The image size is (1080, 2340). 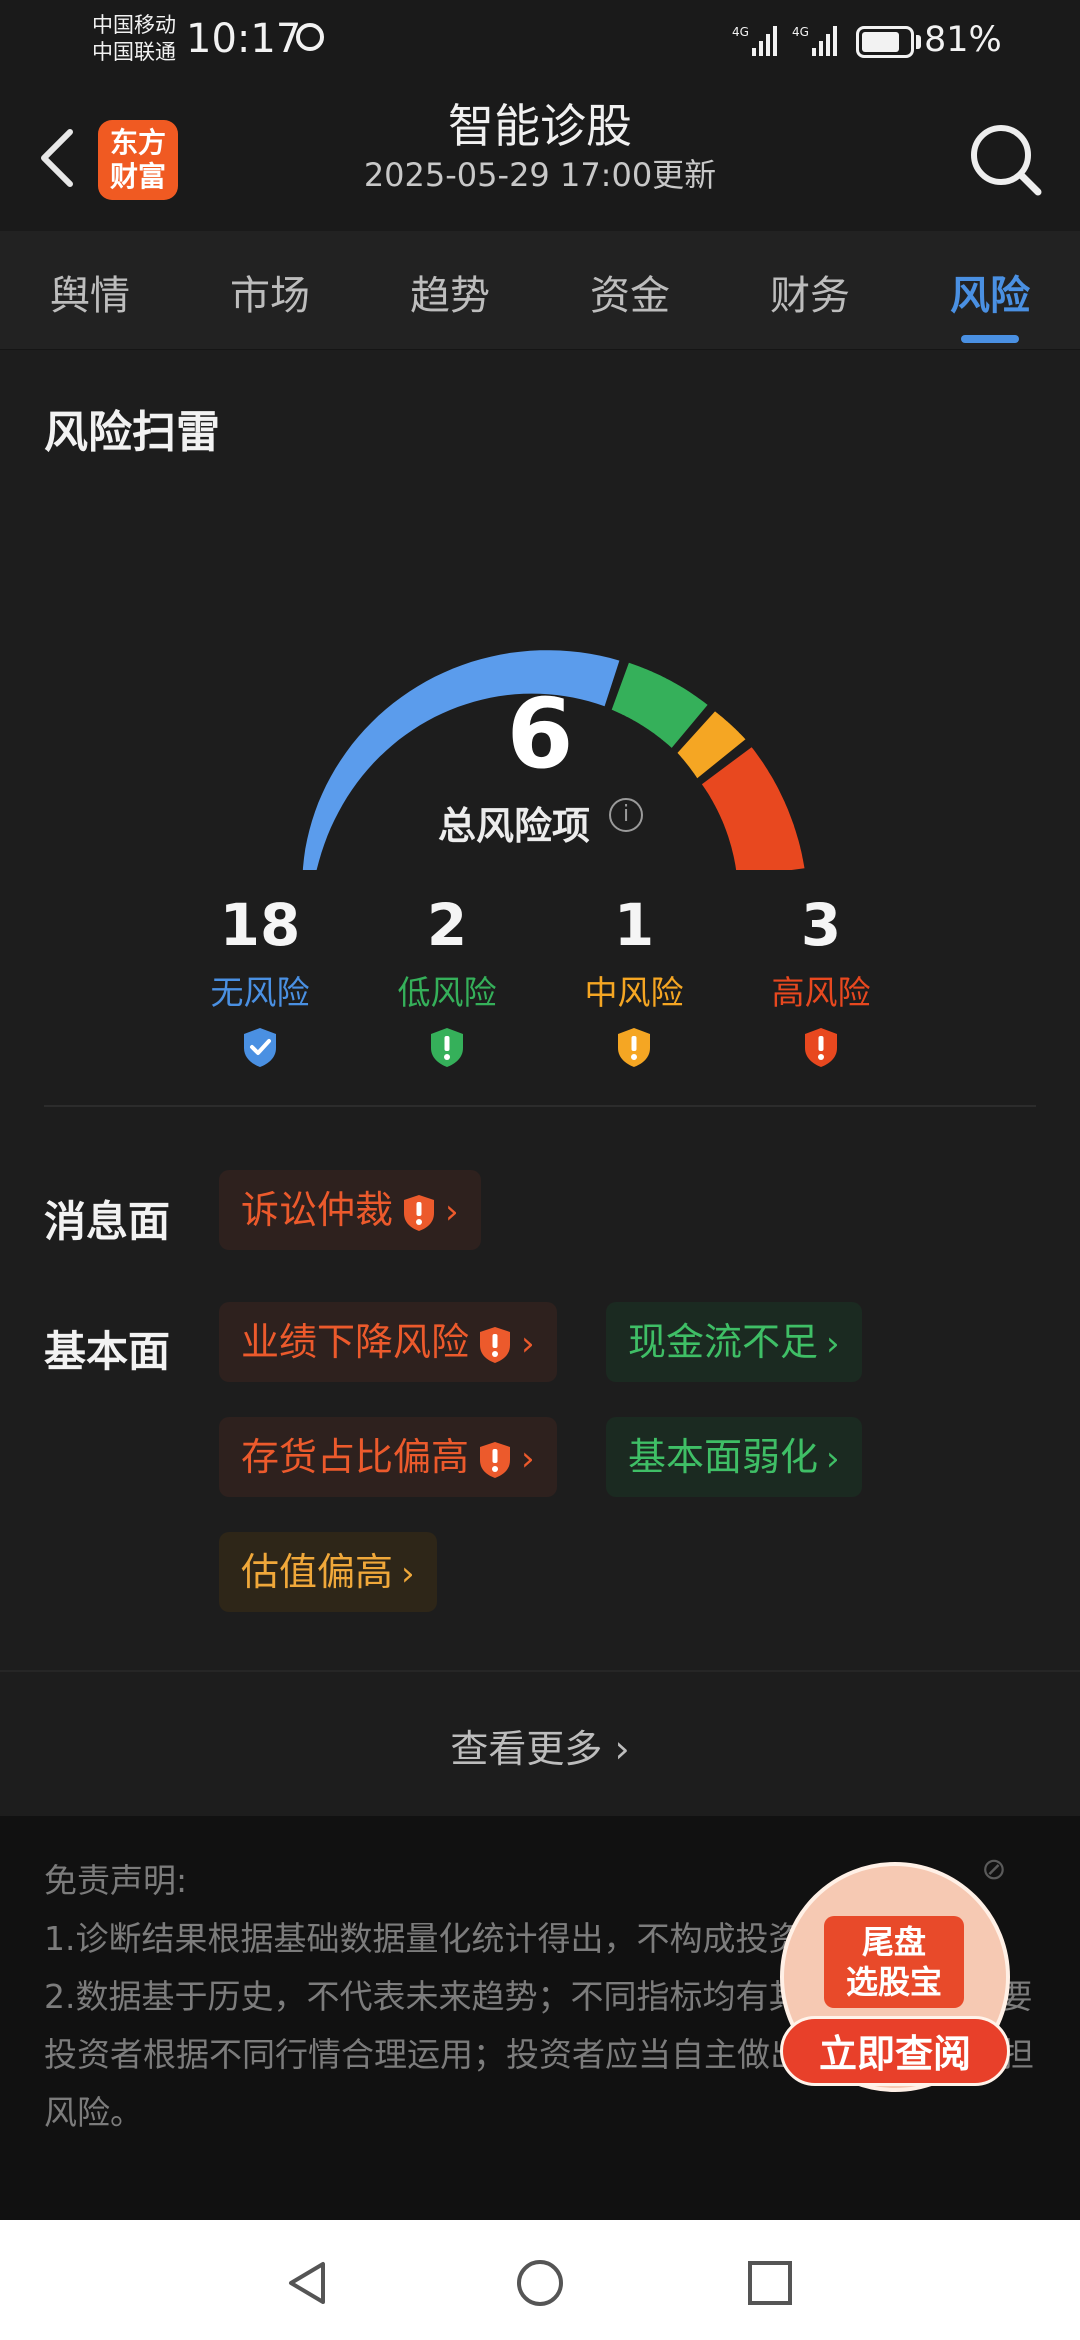 What do you see at coordinates (634, 925) in the screenshot?
I see `stat-count: 1` at bounding box center [634, 925].